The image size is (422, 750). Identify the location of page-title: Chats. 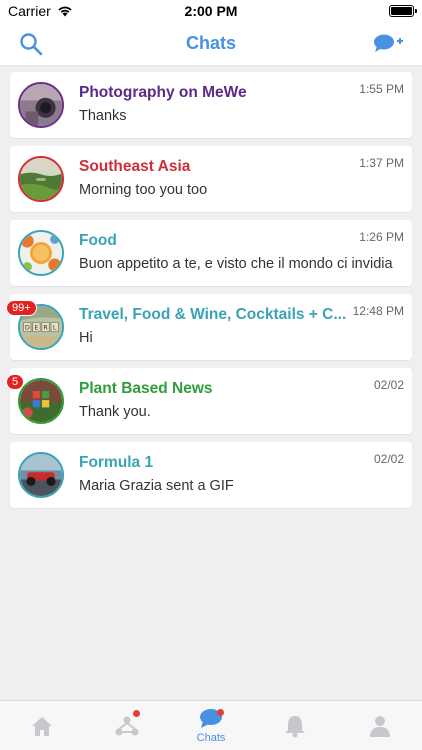
(210, 43).